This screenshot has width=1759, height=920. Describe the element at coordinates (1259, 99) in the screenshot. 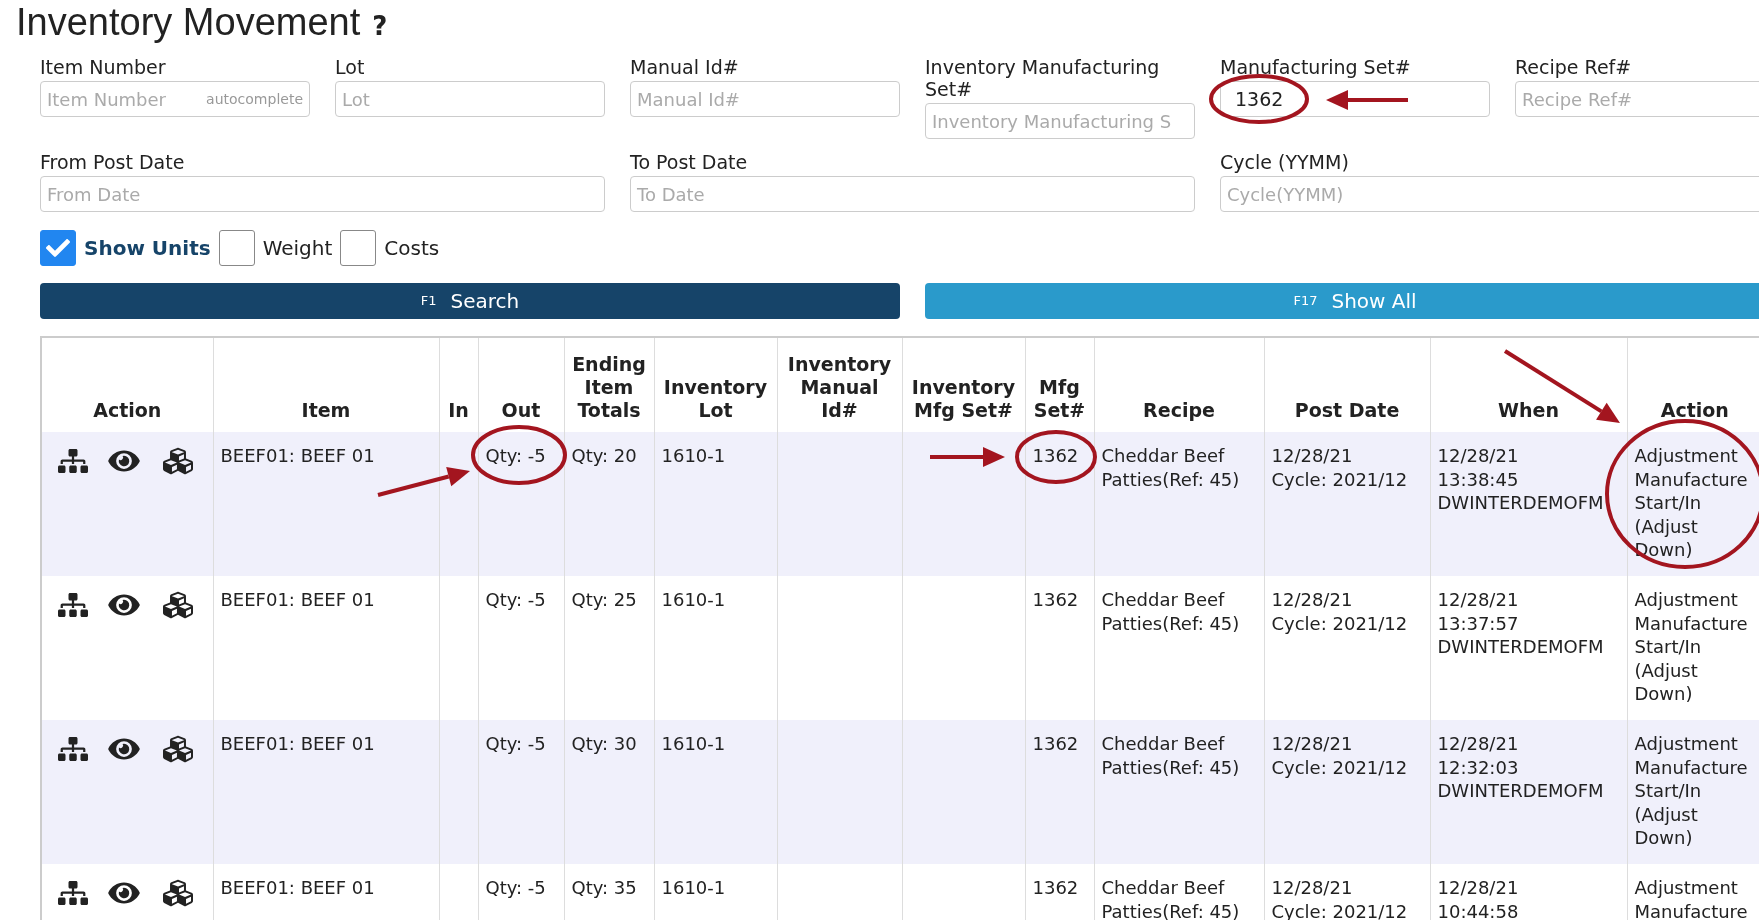

I see `field-value: 1362` at that location.